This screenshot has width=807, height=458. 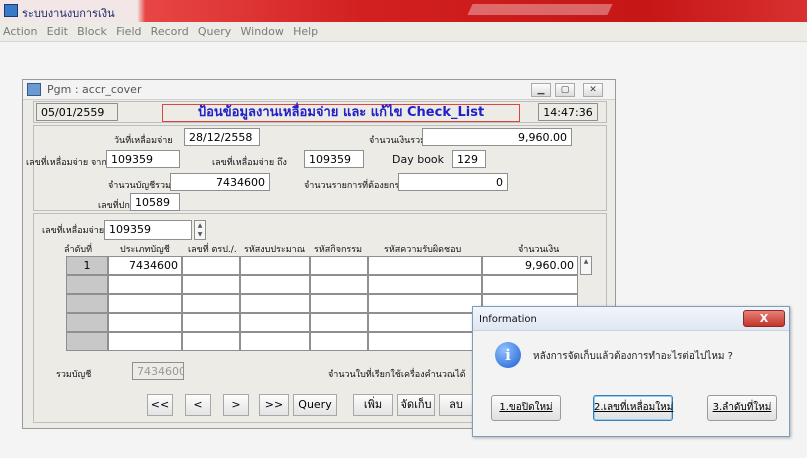 I want to click on dialog-button-1: 1.ขอปิดใหม่, so click(x=526, y=408).